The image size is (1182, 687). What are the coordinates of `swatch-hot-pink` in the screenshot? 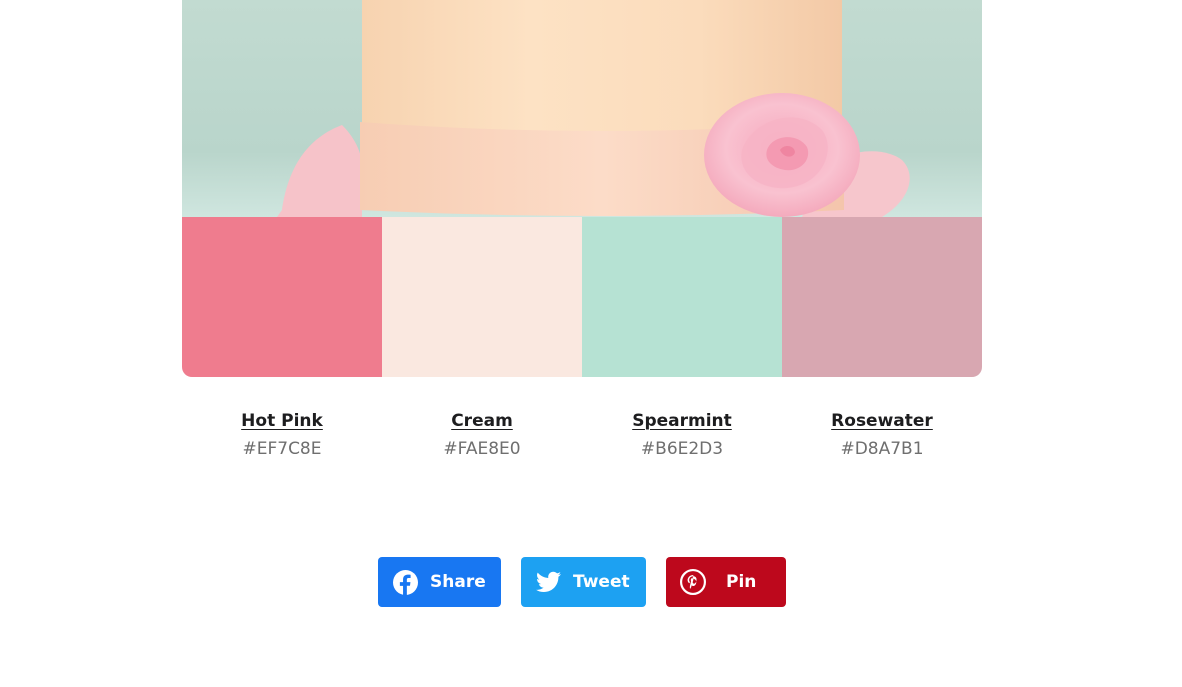 It's located at (282, 297).